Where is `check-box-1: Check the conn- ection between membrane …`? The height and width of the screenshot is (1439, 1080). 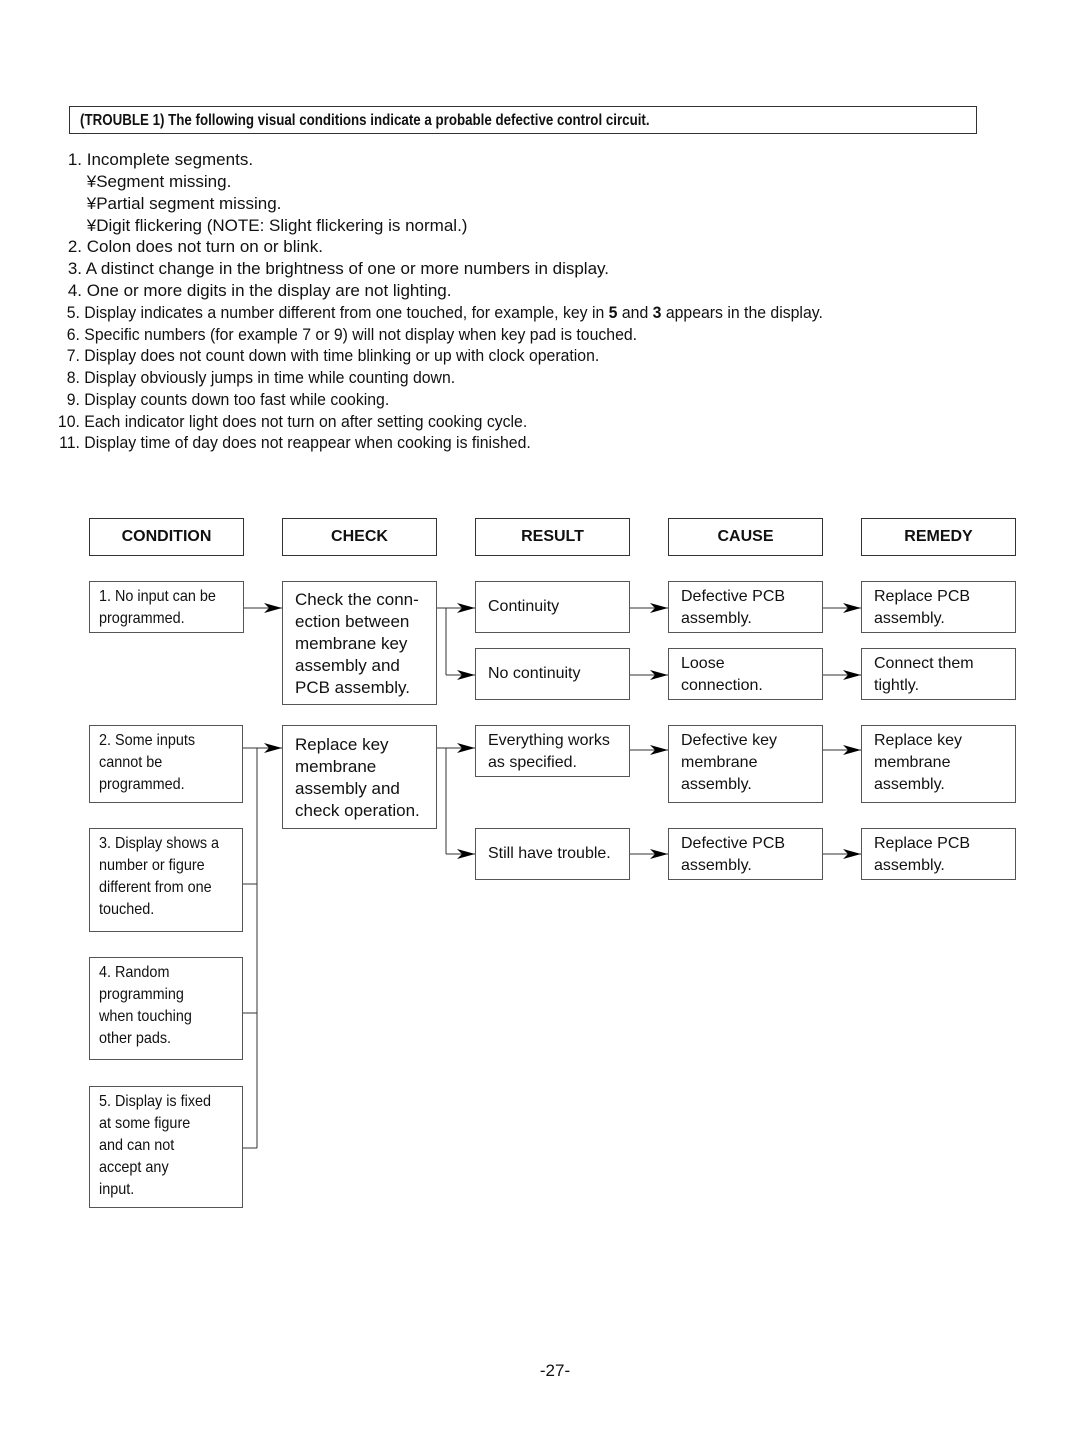 check-box-1: Check the conn- ection between membrane … is located at coordinates (359, 643).